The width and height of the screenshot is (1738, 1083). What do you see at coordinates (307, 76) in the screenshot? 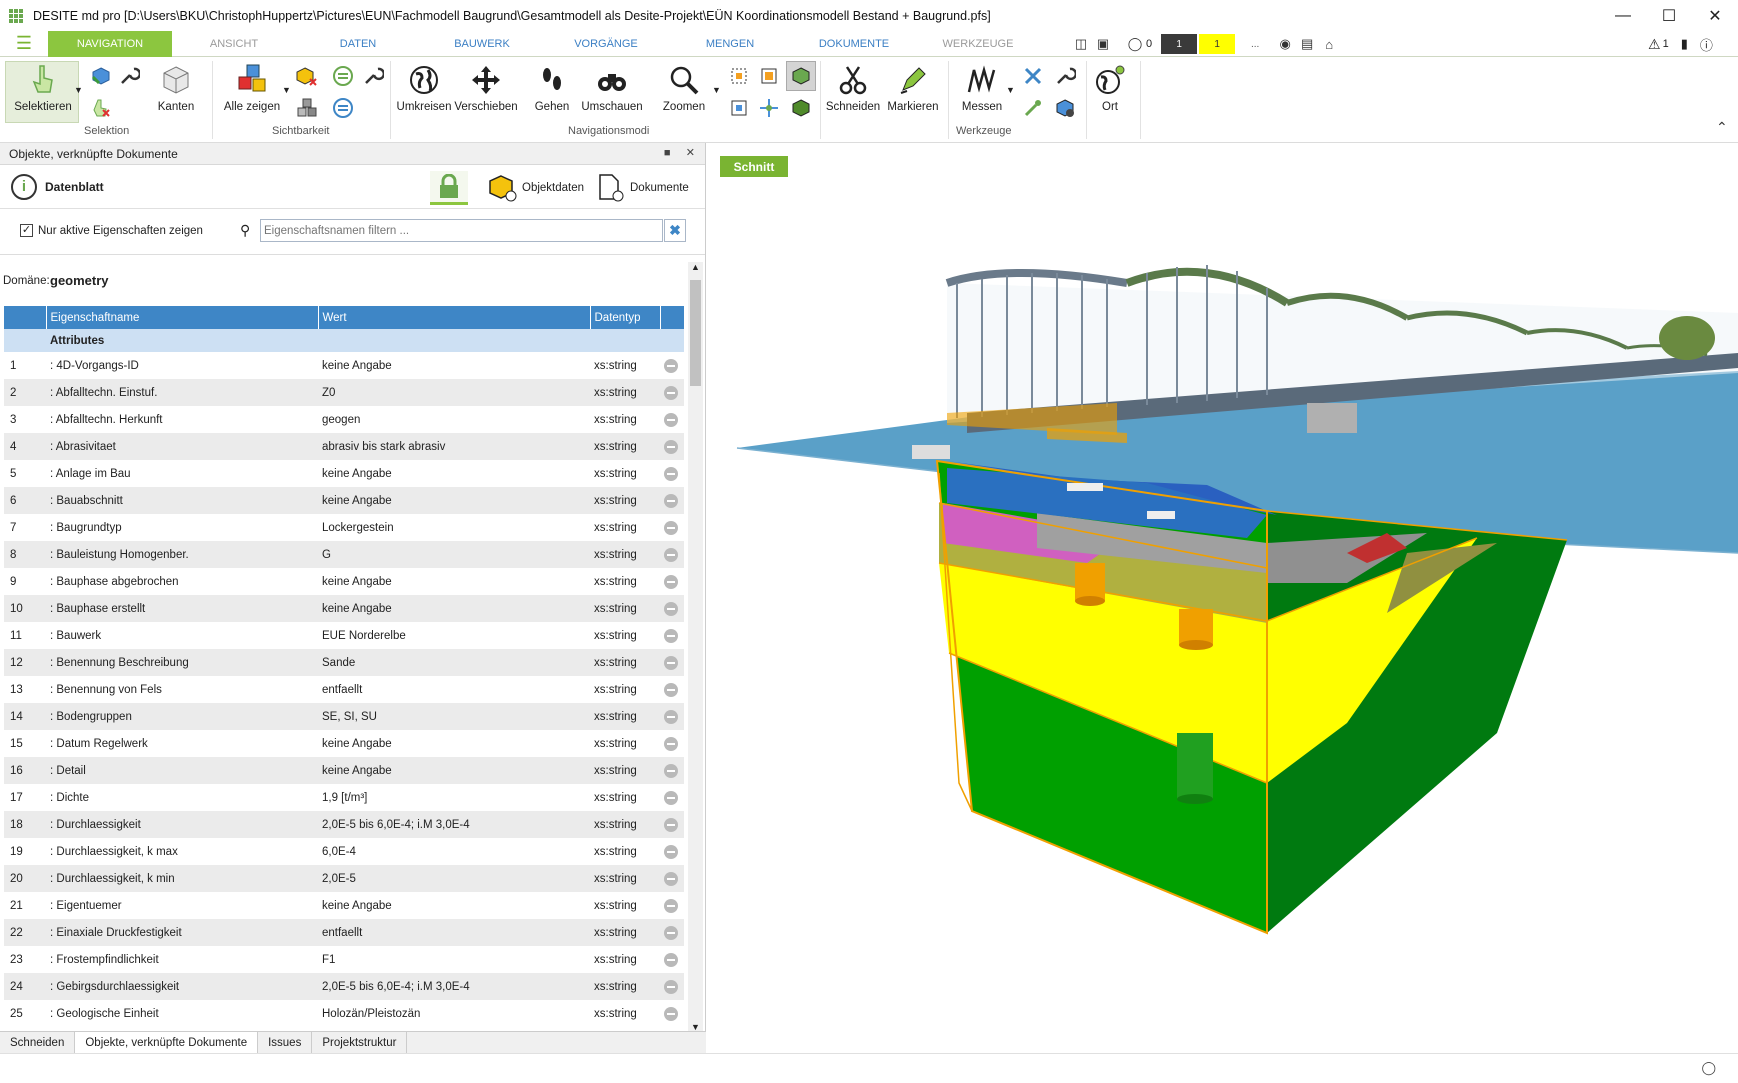
I see `hide-cube-icon` at bounding box center [307, 76].